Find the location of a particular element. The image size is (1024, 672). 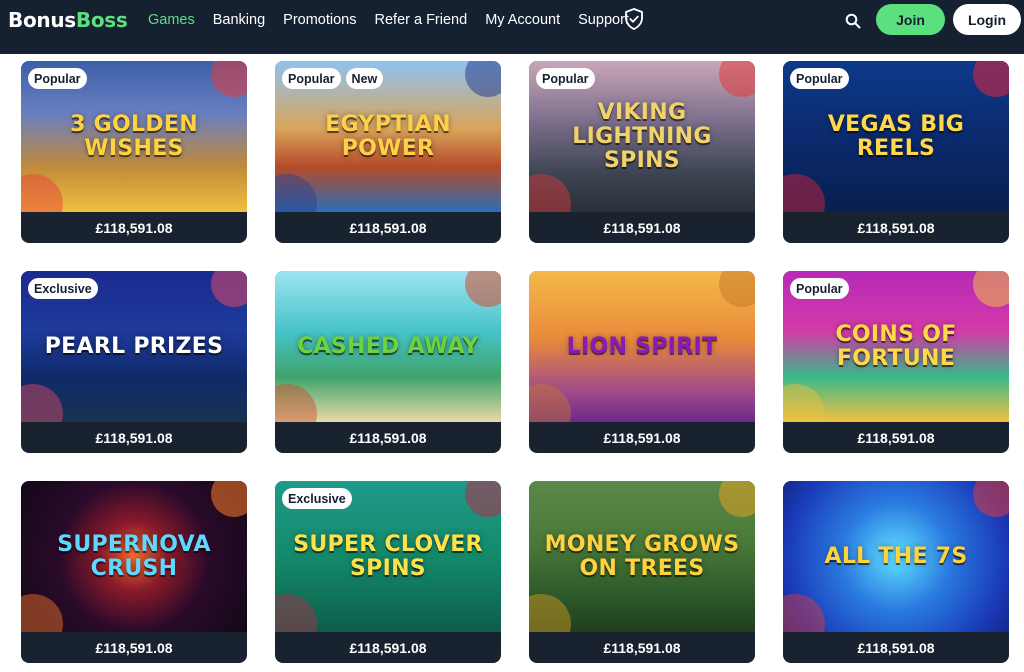

game-card: Egyptian Power Popular New £118,591.08 is located at coordinates (388, 152).